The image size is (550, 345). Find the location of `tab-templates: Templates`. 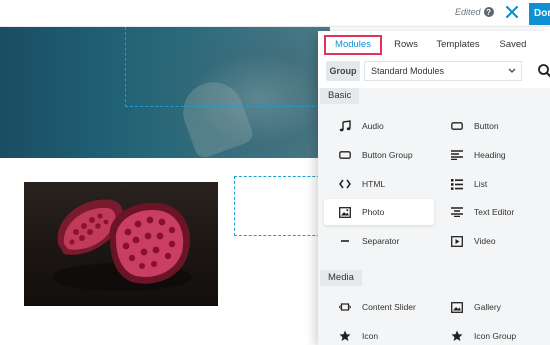

tab-templates: Templates is located at coordinates (458, 45).